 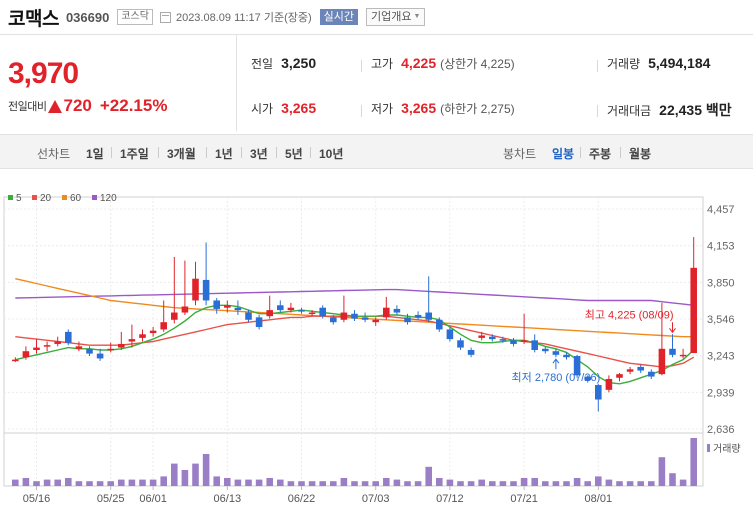 I want to click on upper-limit: (상한가 4,225), so click(x=477, y=64).